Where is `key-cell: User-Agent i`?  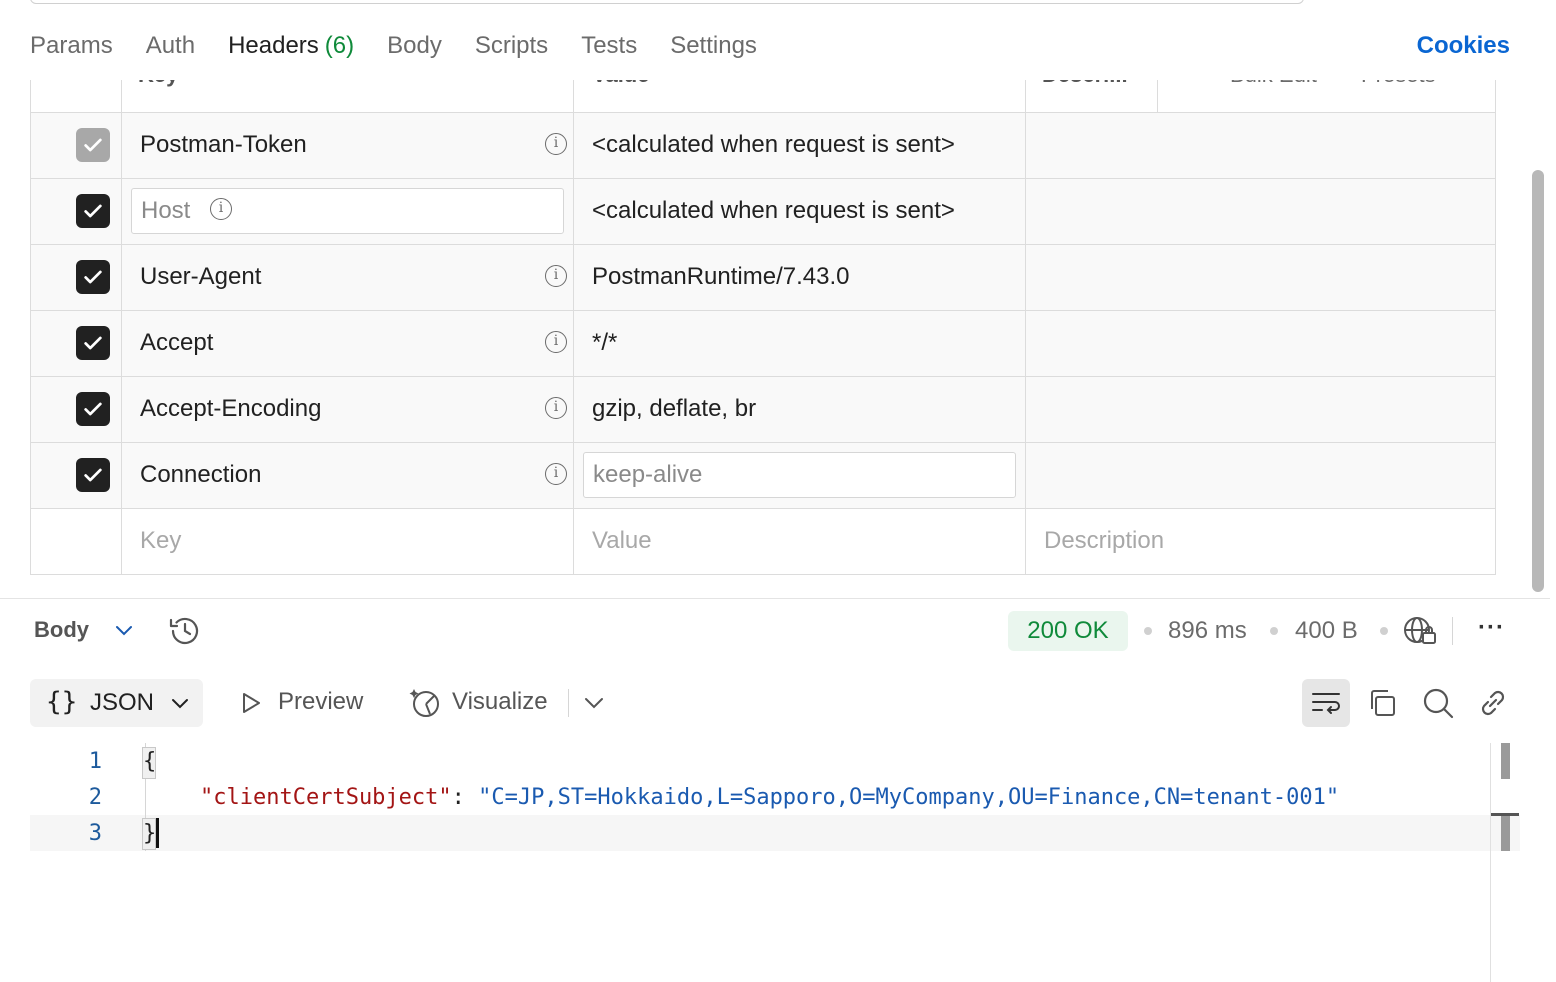 key-cell: User-Agent i is located at coordinates (348, 277).